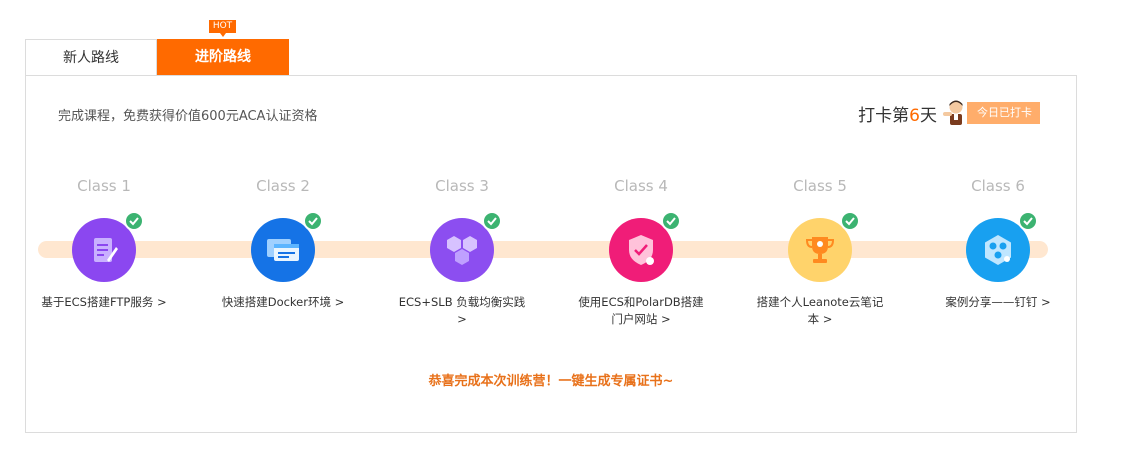  What do you see at coordinates (223, 57) in the screenshot?
I see `tab-advanced-route: 进阶路线` at bounding box center [223, 57].